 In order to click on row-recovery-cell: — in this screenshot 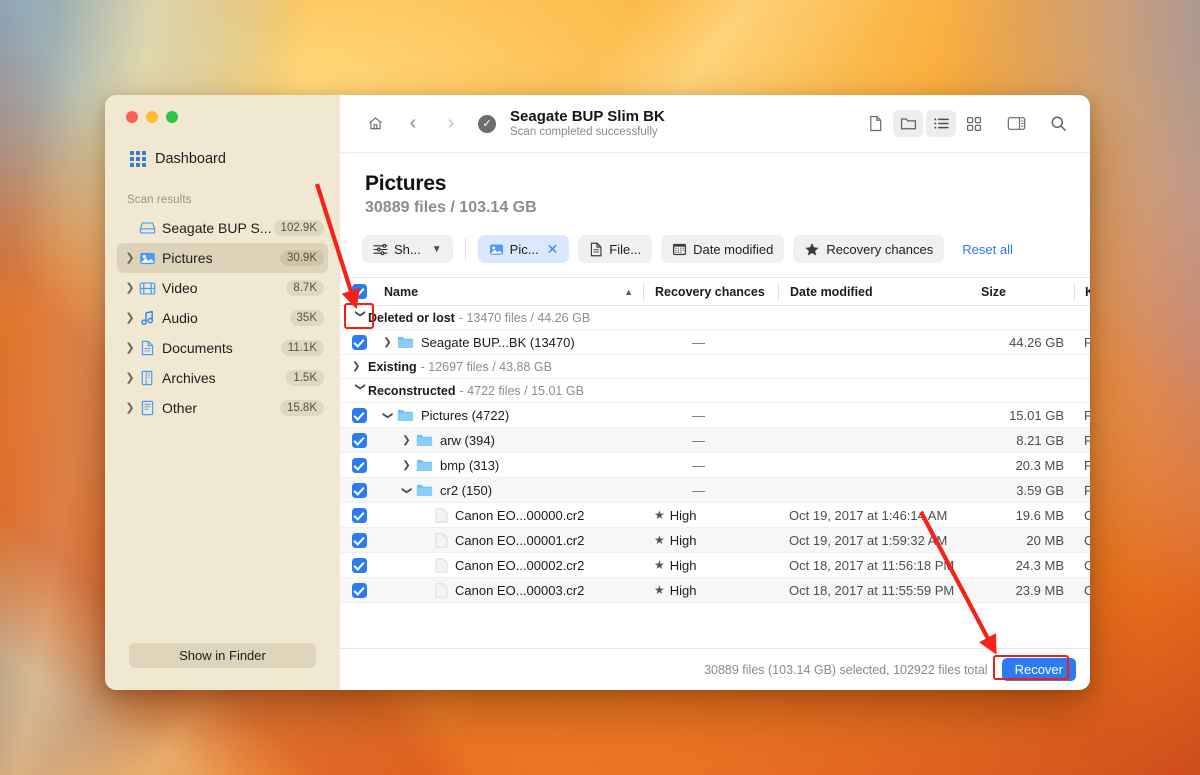, I will do `click(710, 465)`.